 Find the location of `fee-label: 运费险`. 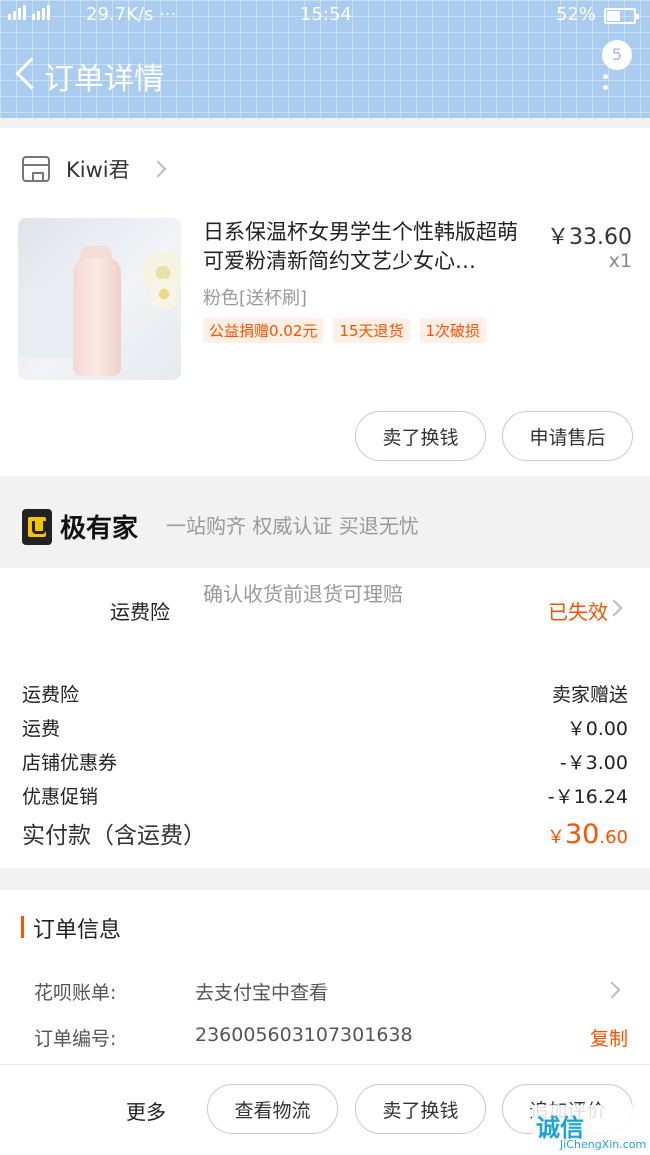

fee-label: 运费险 is located at coordinates (51, 695).